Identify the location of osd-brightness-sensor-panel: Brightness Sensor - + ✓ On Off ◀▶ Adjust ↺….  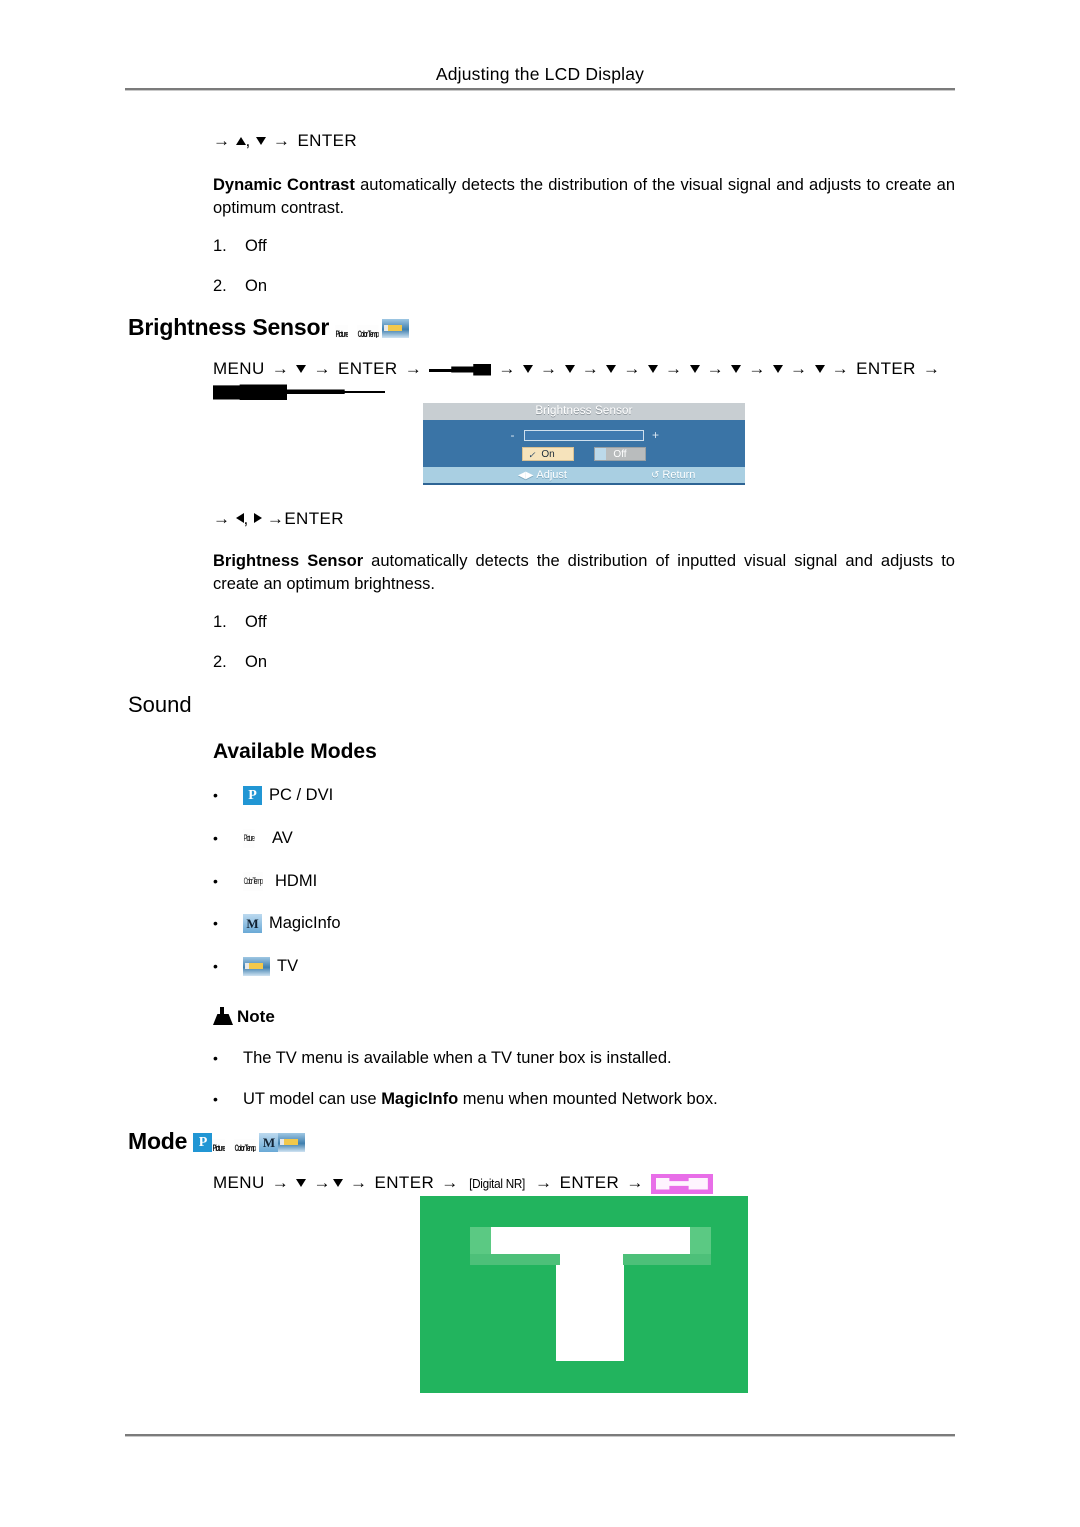
(584, 444).